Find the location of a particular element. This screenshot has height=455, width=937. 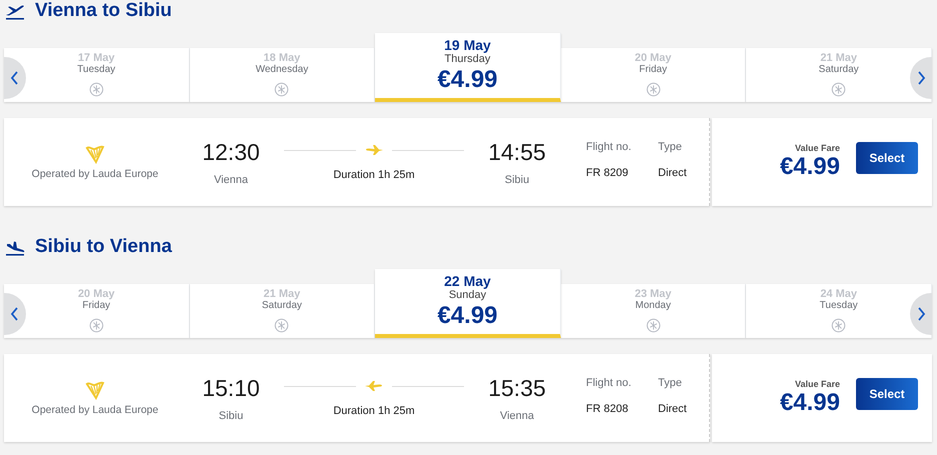

journey-title: Sibiu to Vienna is located at coordinates (103, 247).